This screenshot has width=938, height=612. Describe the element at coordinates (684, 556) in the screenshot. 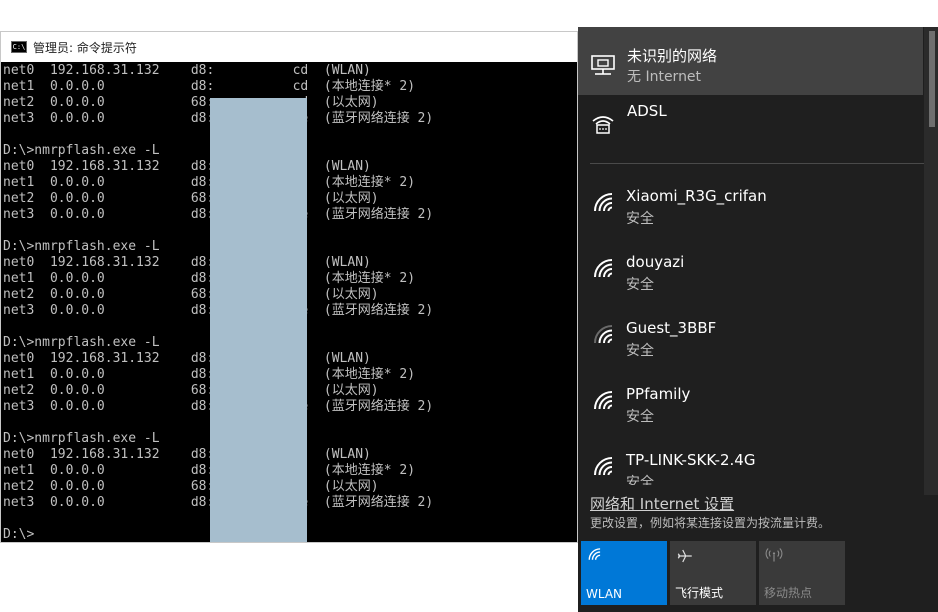

I see `airplane-icon` at that location.